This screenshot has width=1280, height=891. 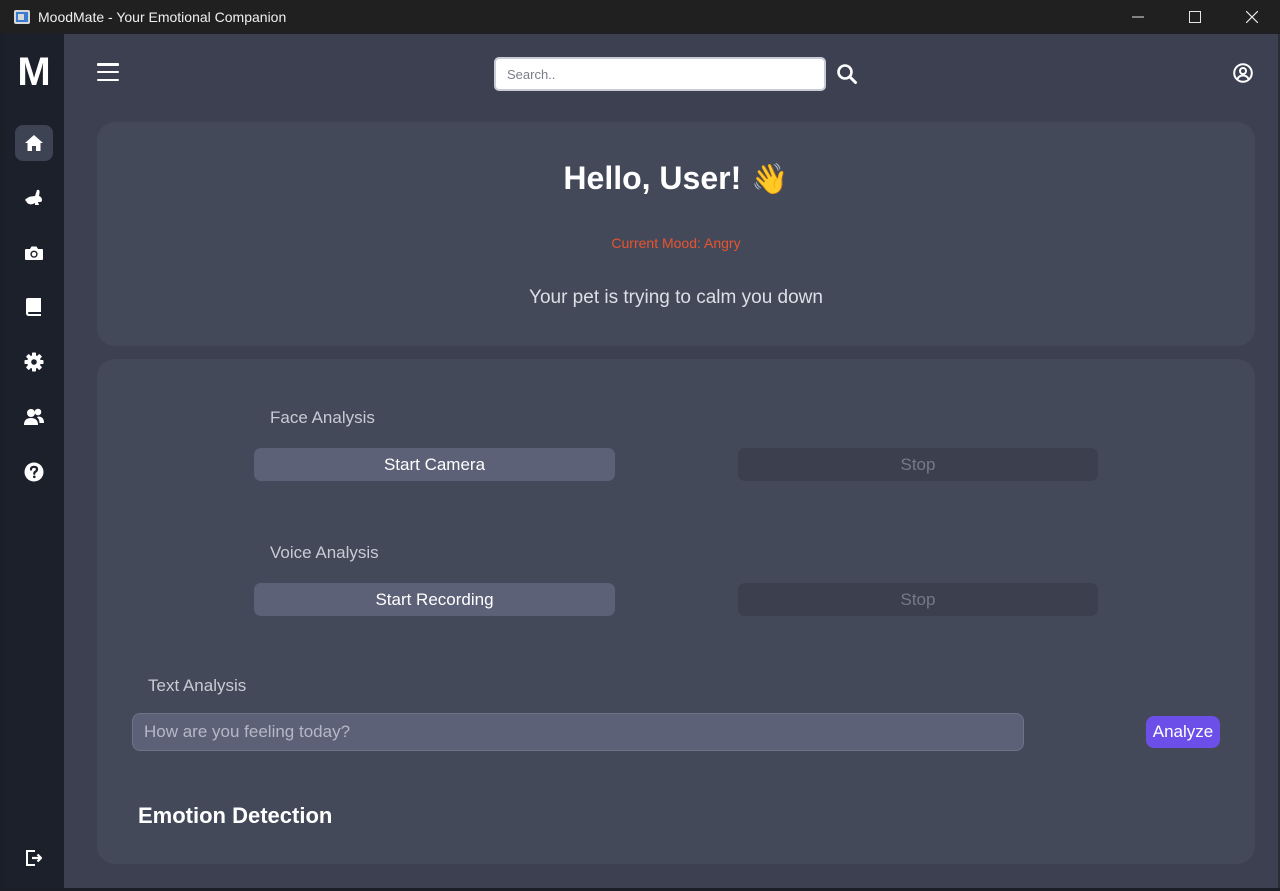 I want to click on sidebar-item-home, so click(x=34, y=143).